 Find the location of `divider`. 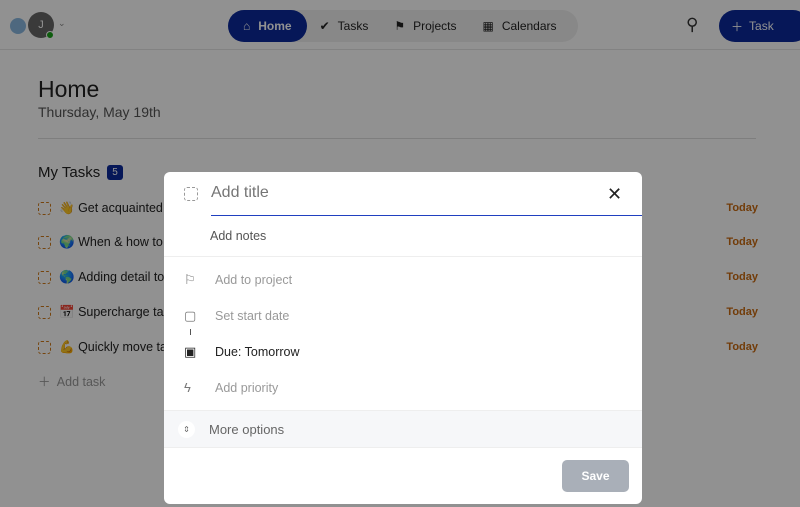

divider is located at coordinates (403, 256).